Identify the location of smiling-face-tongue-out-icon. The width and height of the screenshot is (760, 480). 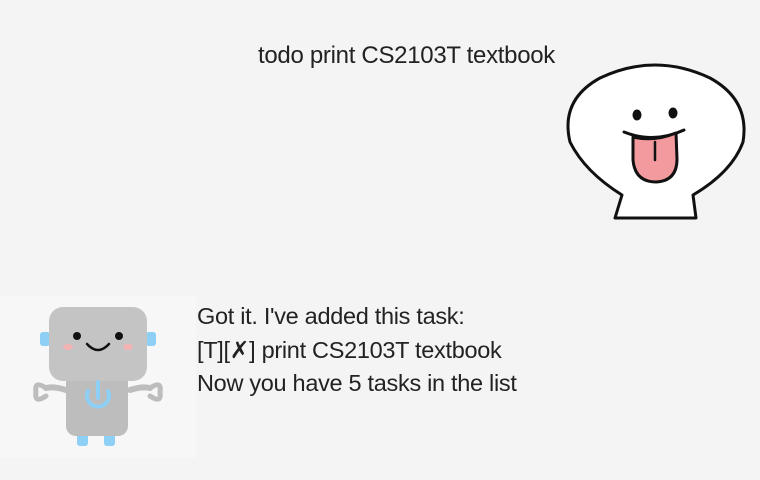
(656, 141).